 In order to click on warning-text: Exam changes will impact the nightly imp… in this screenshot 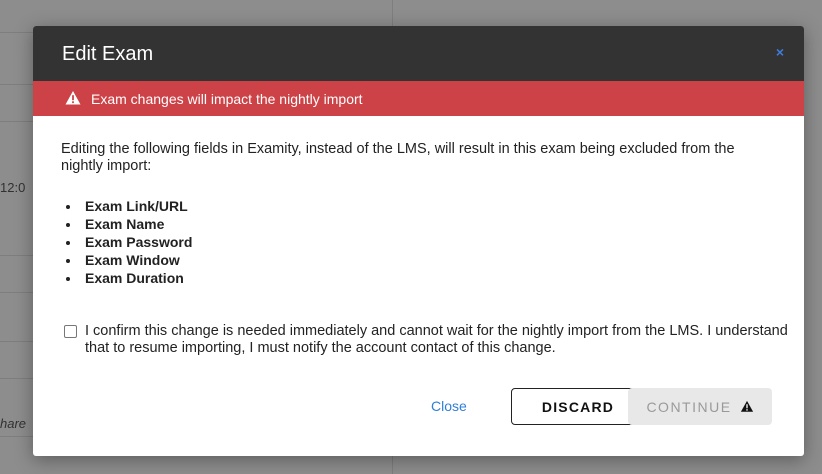, I will do `click(227, 99)`.